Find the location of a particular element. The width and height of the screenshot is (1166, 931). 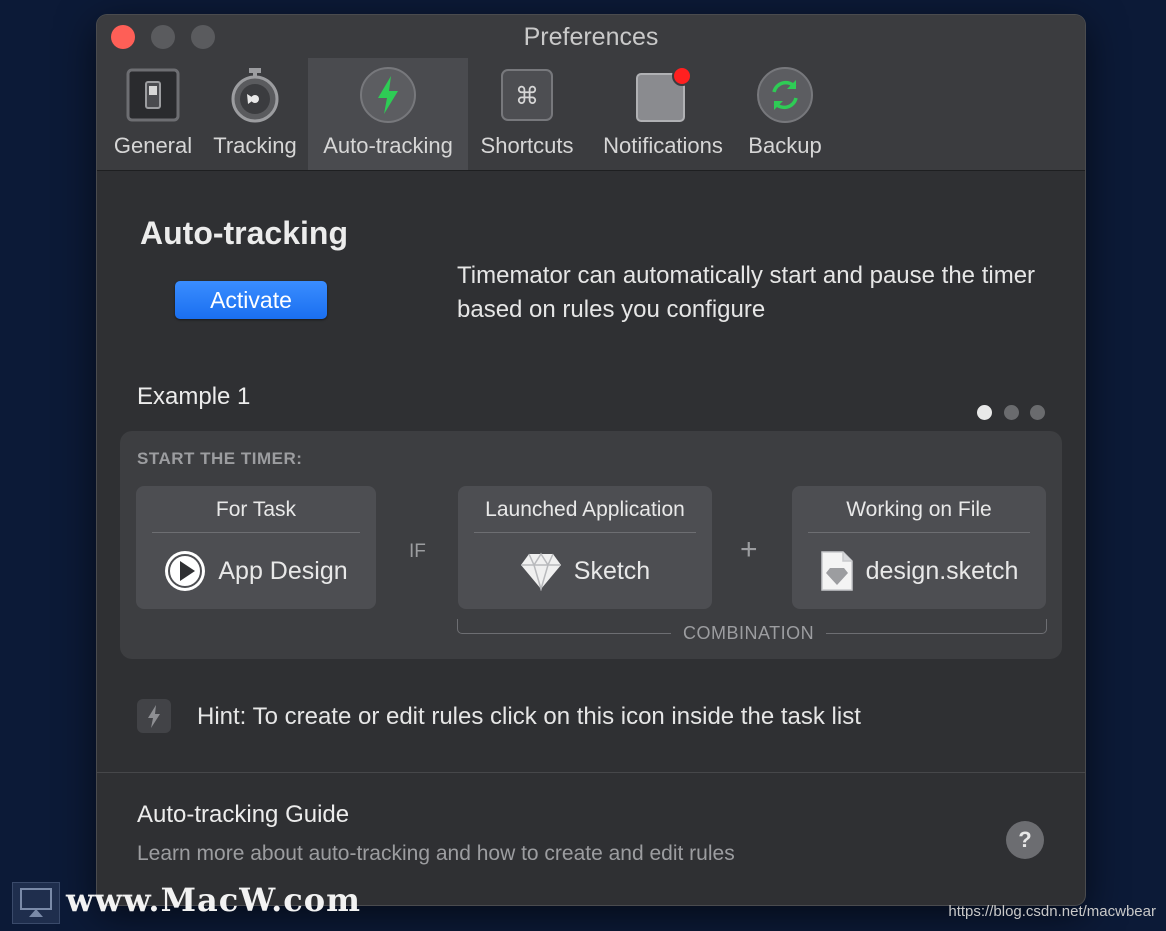

tab-notifications: Notifications is located at coordinates (663, 114).